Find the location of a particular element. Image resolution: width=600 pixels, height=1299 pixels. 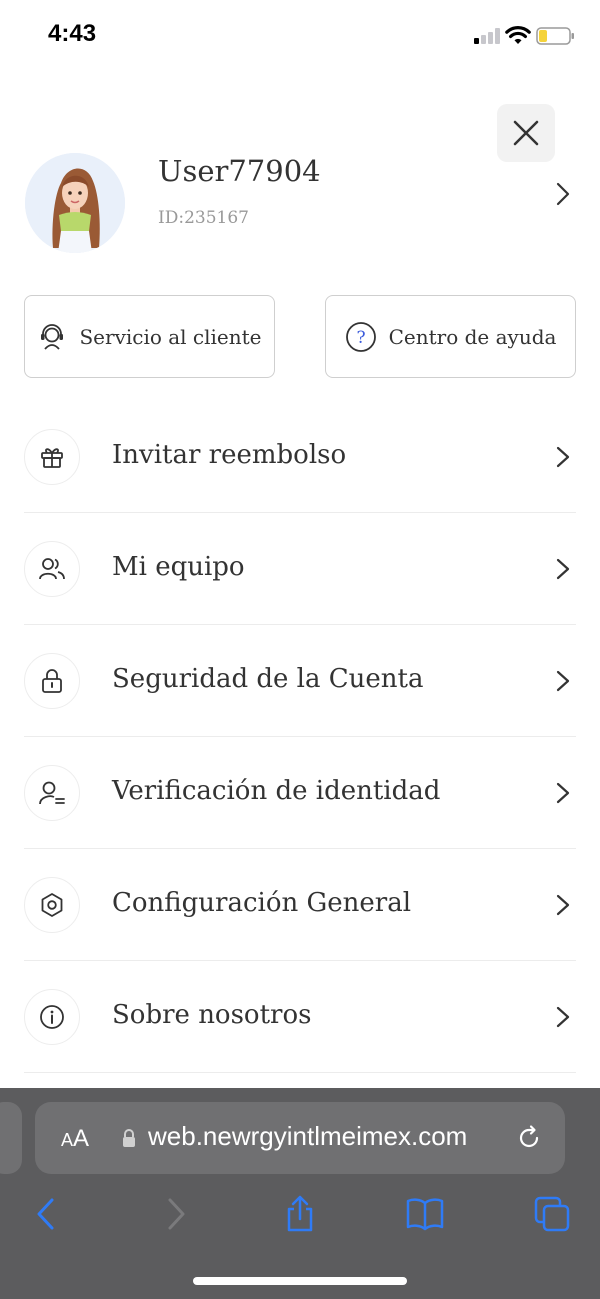

menu-item-general-settings: Configuración General is located at coordinates (300, 905).